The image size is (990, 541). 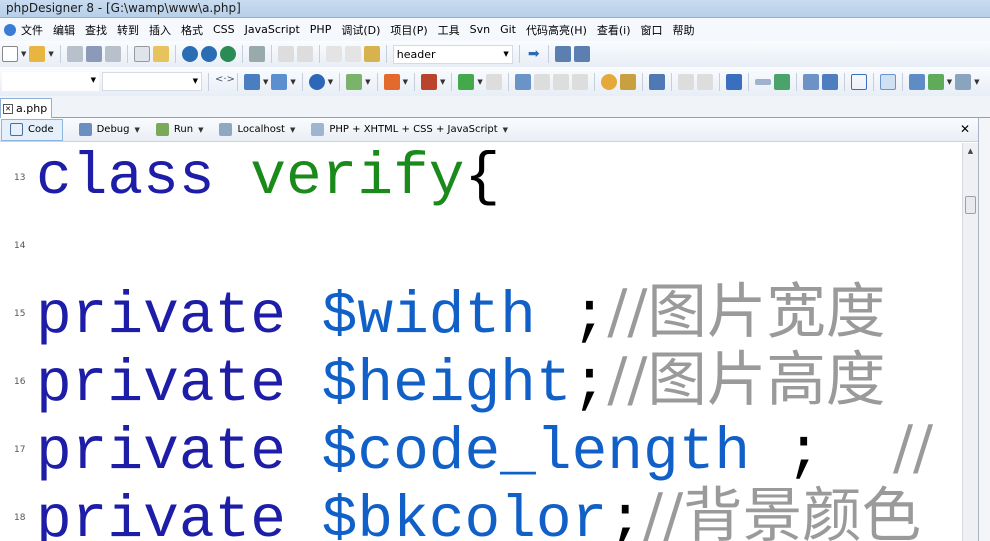 I want to click on token-var: $code_length, so click(x=553, y=452).